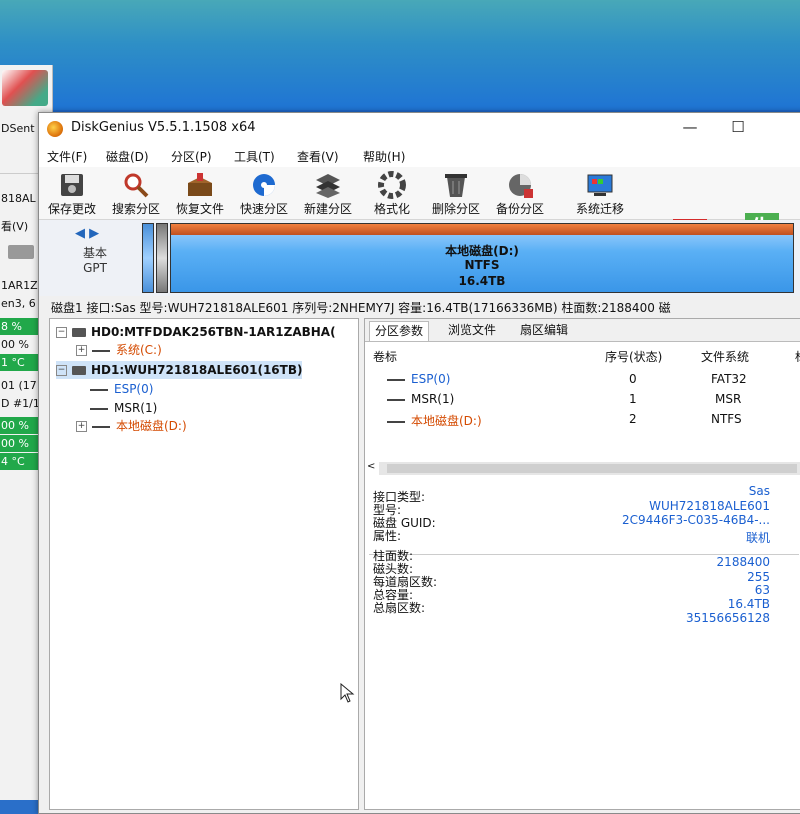 The width and height of the screenshot is (800, 814). Describe the element at coordinates (418, 379) in the screenshot. I see `partition-row-esp: ESP(0)` at that location.